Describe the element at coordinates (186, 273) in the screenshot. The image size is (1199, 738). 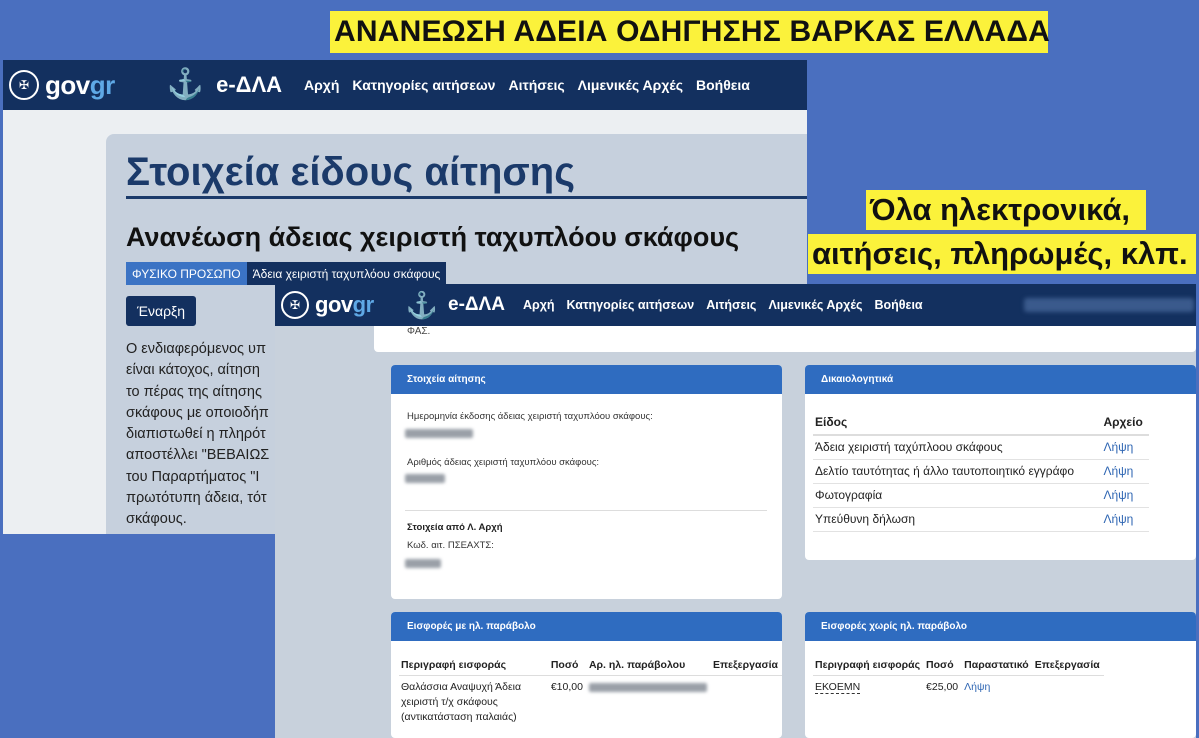
I see `tag-natural-person: ΦΥΣΙΚΟ ΠΡΟΣΩΠΟ` at that location.